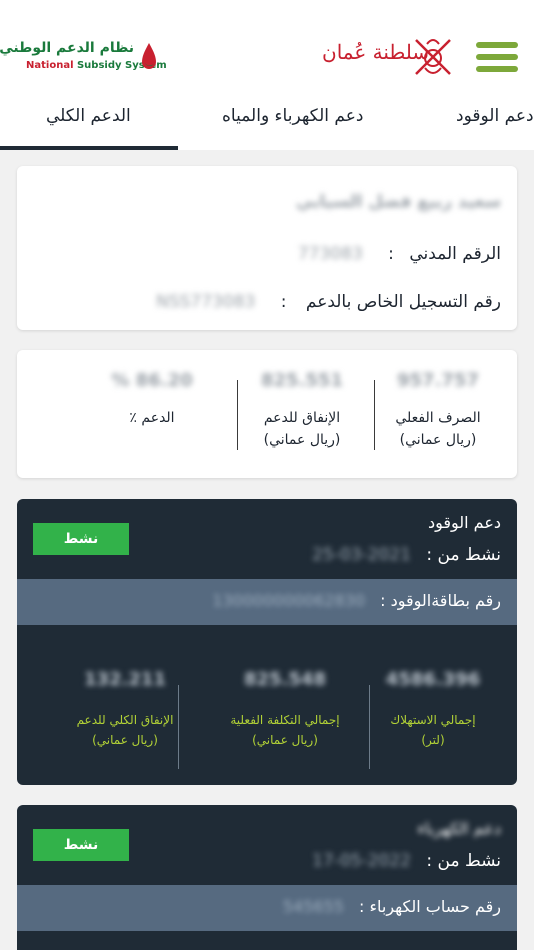 This screenshot has height=950, width=534. Describe the element at coordinates (285, 730) in the screenshot. I see `fuel-total-actual-cost-label: إجمالي التكلفة الفعلية (ريال عماني)` at that location.